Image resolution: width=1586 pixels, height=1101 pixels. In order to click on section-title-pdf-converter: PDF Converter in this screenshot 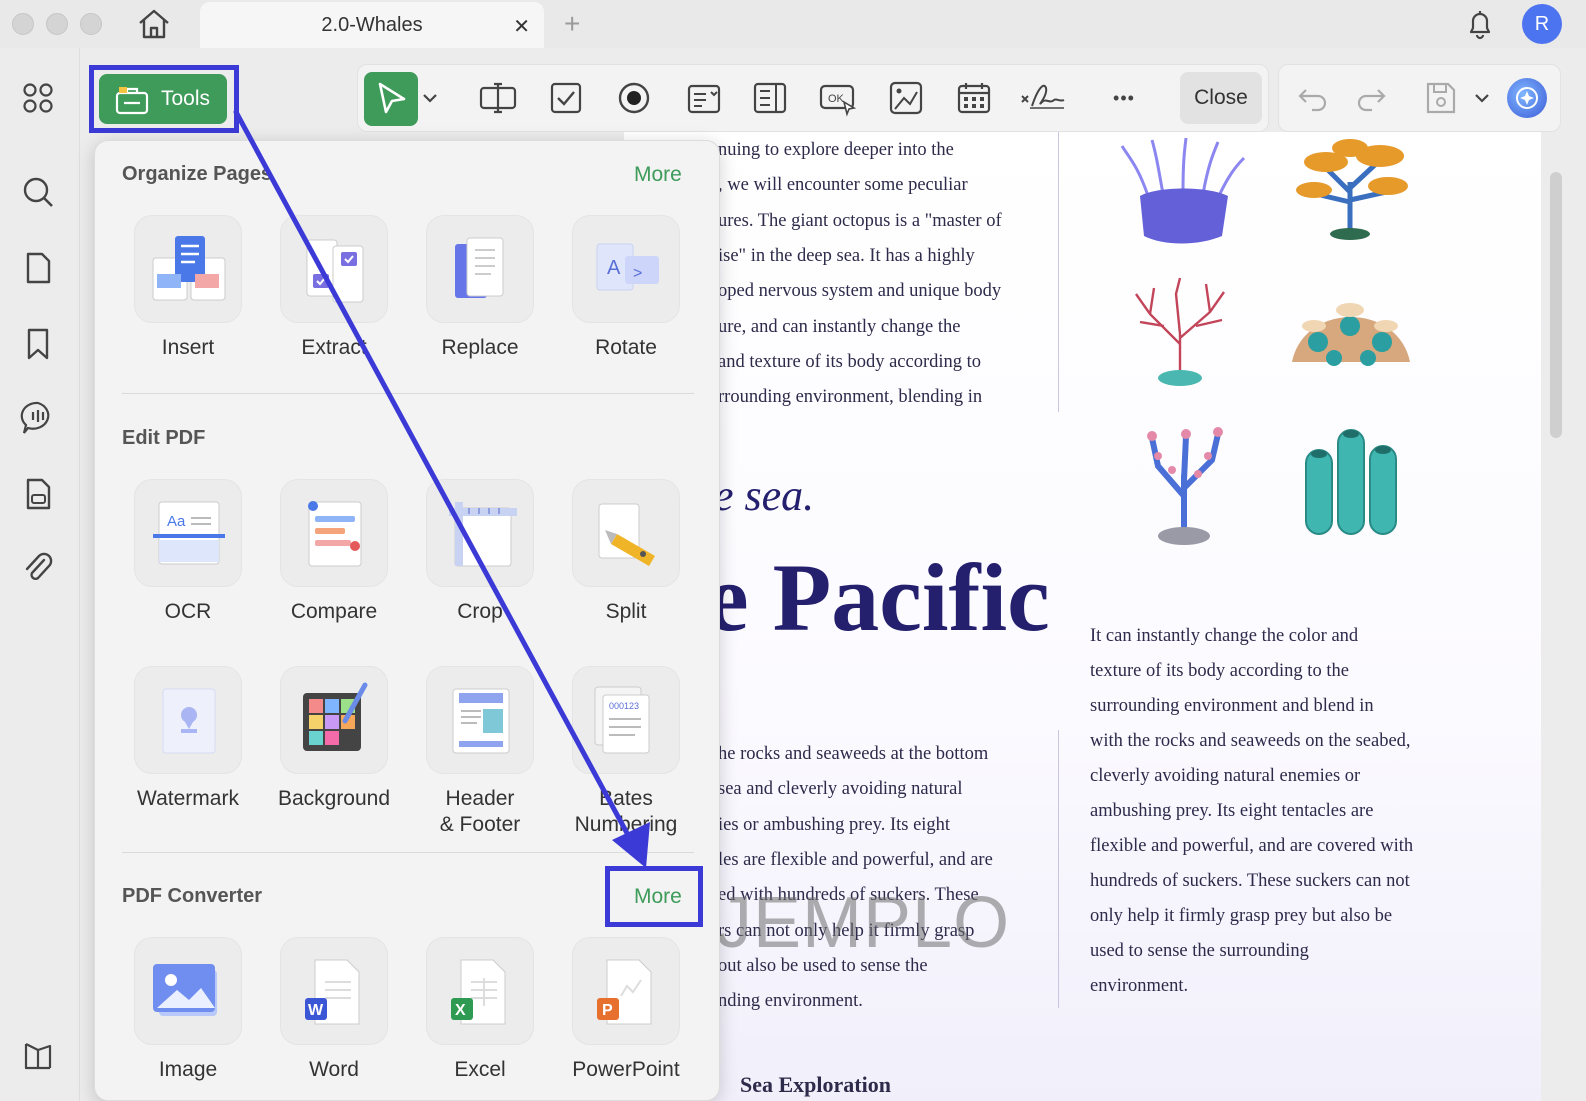, I will do `click(192, 896)`.